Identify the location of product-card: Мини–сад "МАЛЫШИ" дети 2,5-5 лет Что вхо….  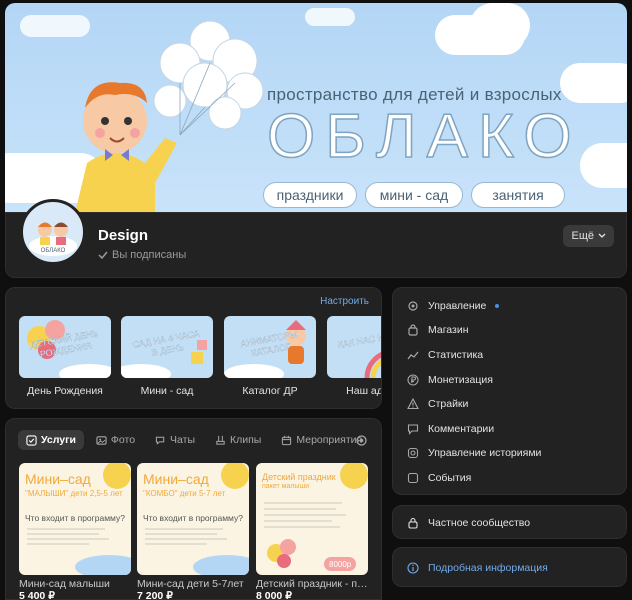
(75, 531).